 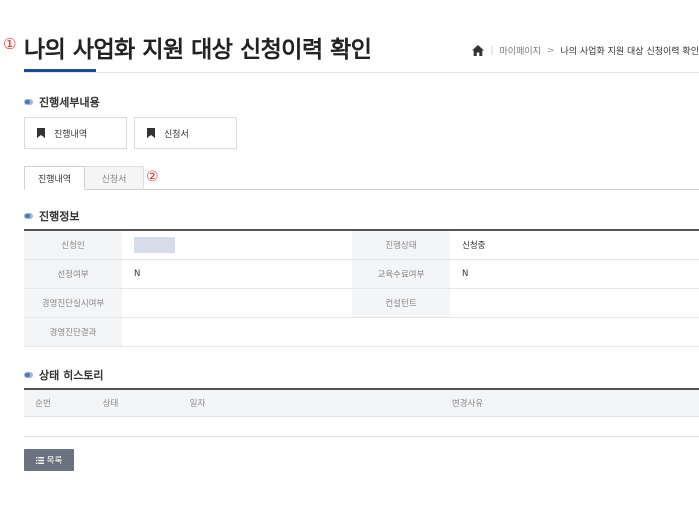 I want to click on page-title: 나의 사업화 지원 대상 신청이력 확인, so click(x=198, y=50).